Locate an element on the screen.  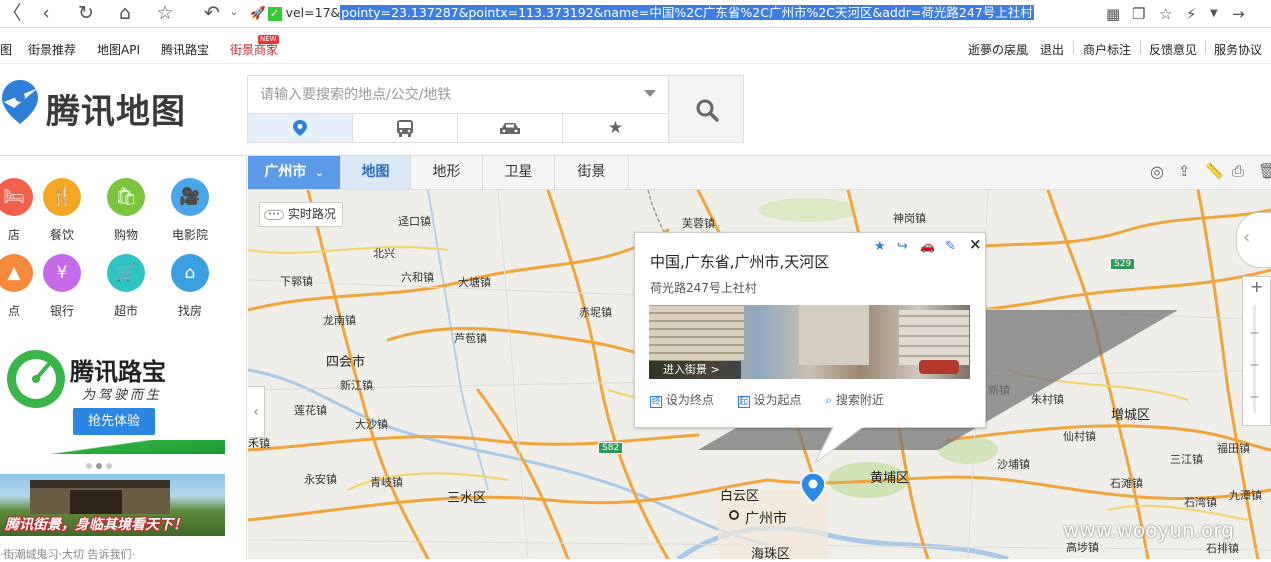
popup-actions: 终 设为终点 起 设为起点 ⌕ 搜索附近 is located at coordinates (767, 399).